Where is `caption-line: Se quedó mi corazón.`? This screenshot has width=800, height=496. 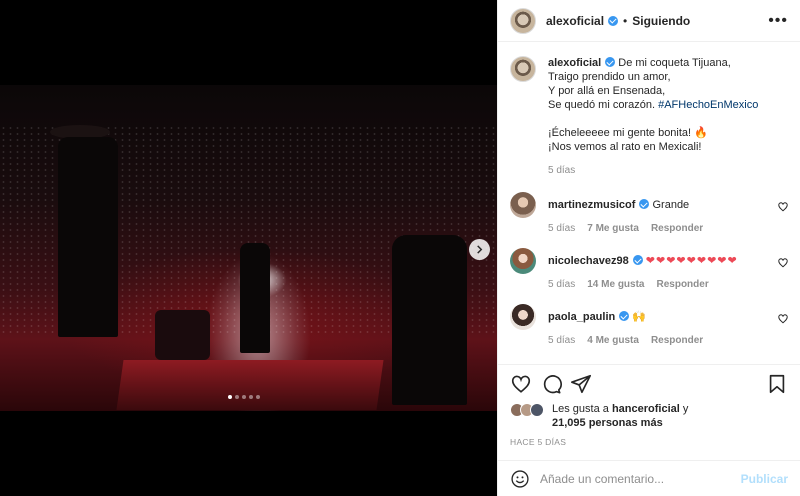 caption-line: Se quedó mi corazón. is located at coordinates (602, 105).